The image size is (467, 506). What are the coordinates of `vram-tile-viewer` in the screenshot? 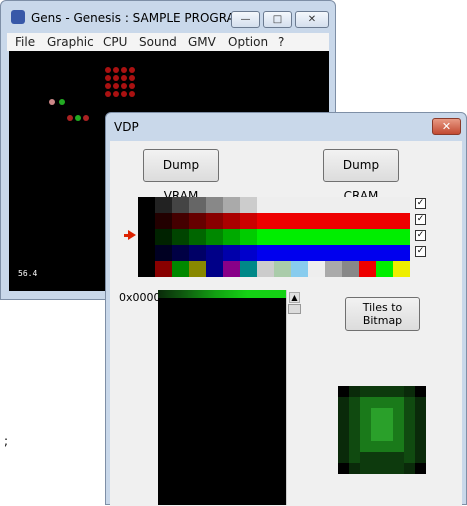 It's located at (222, 397).